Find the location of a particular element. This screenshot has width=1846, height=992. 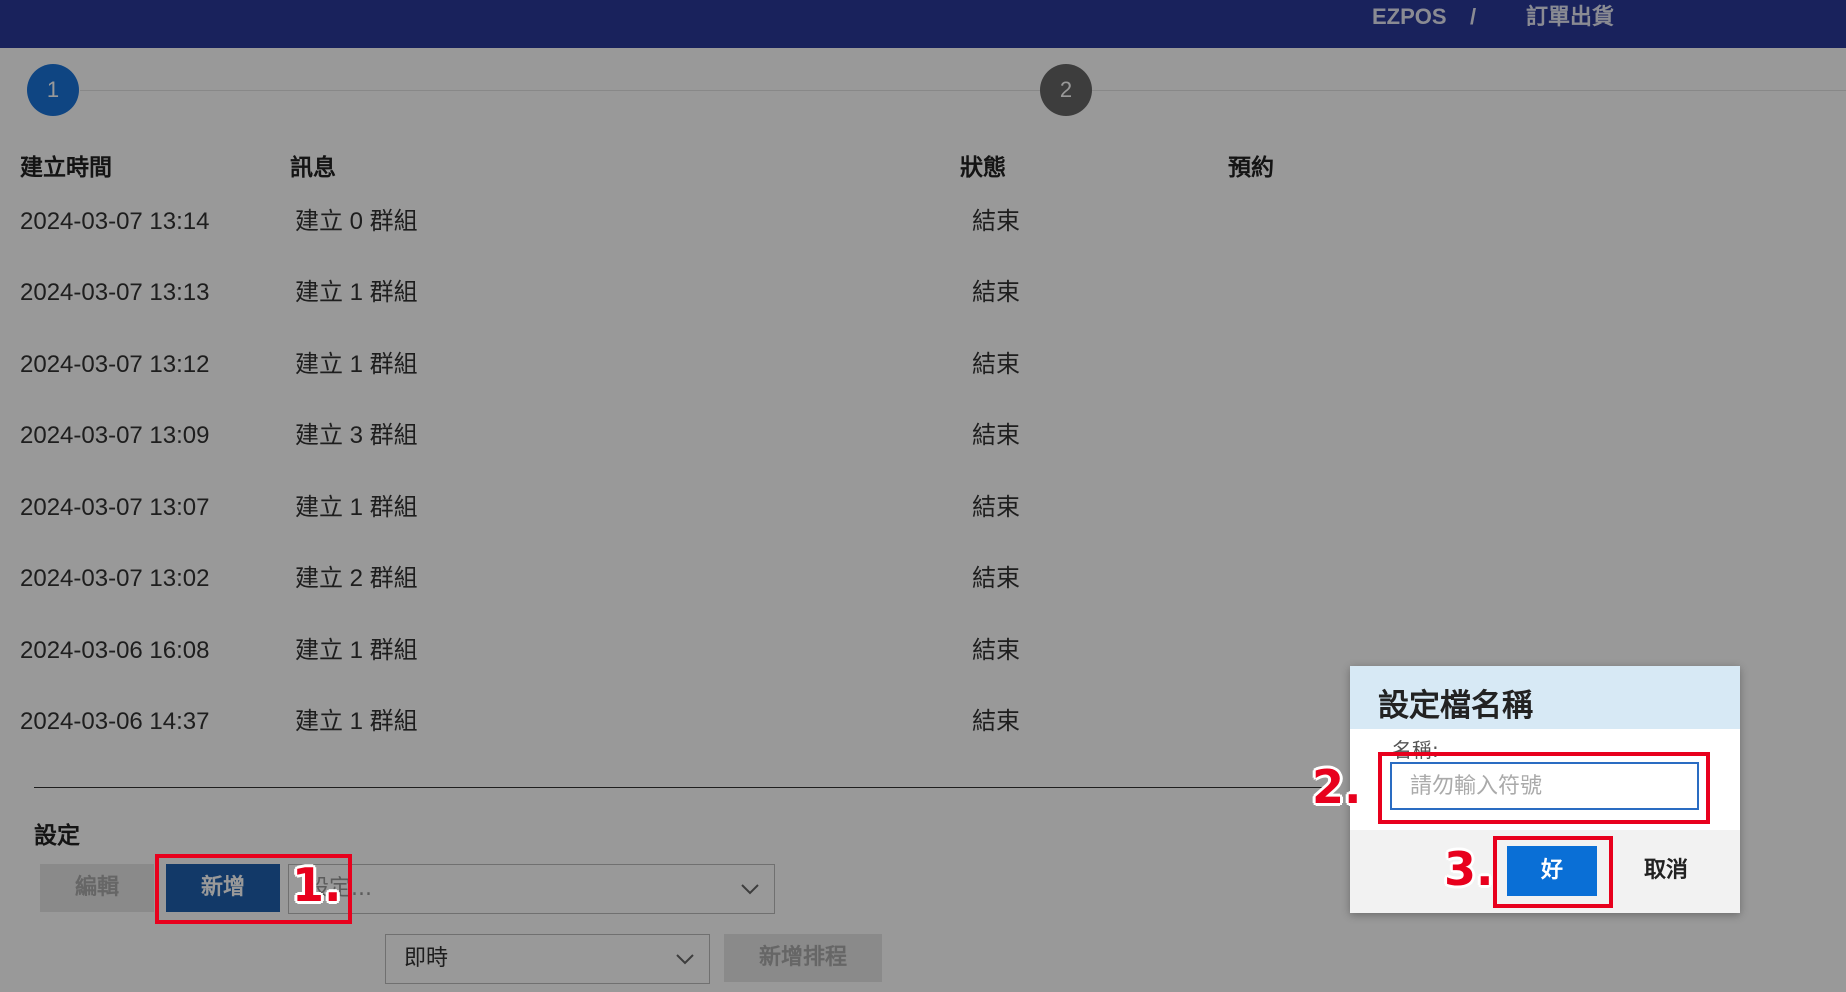

highlight-ok-button is located at coordinates (1553, 872).